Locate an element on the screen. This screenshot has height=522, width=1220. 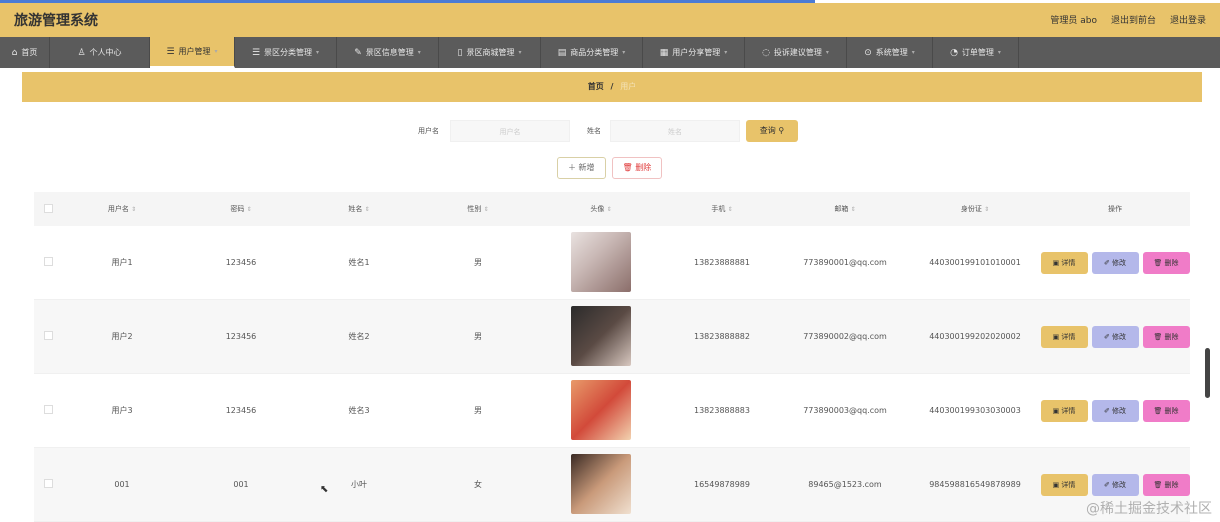
column-header: 手机 ⇕ is located at coordinates (722, 209).